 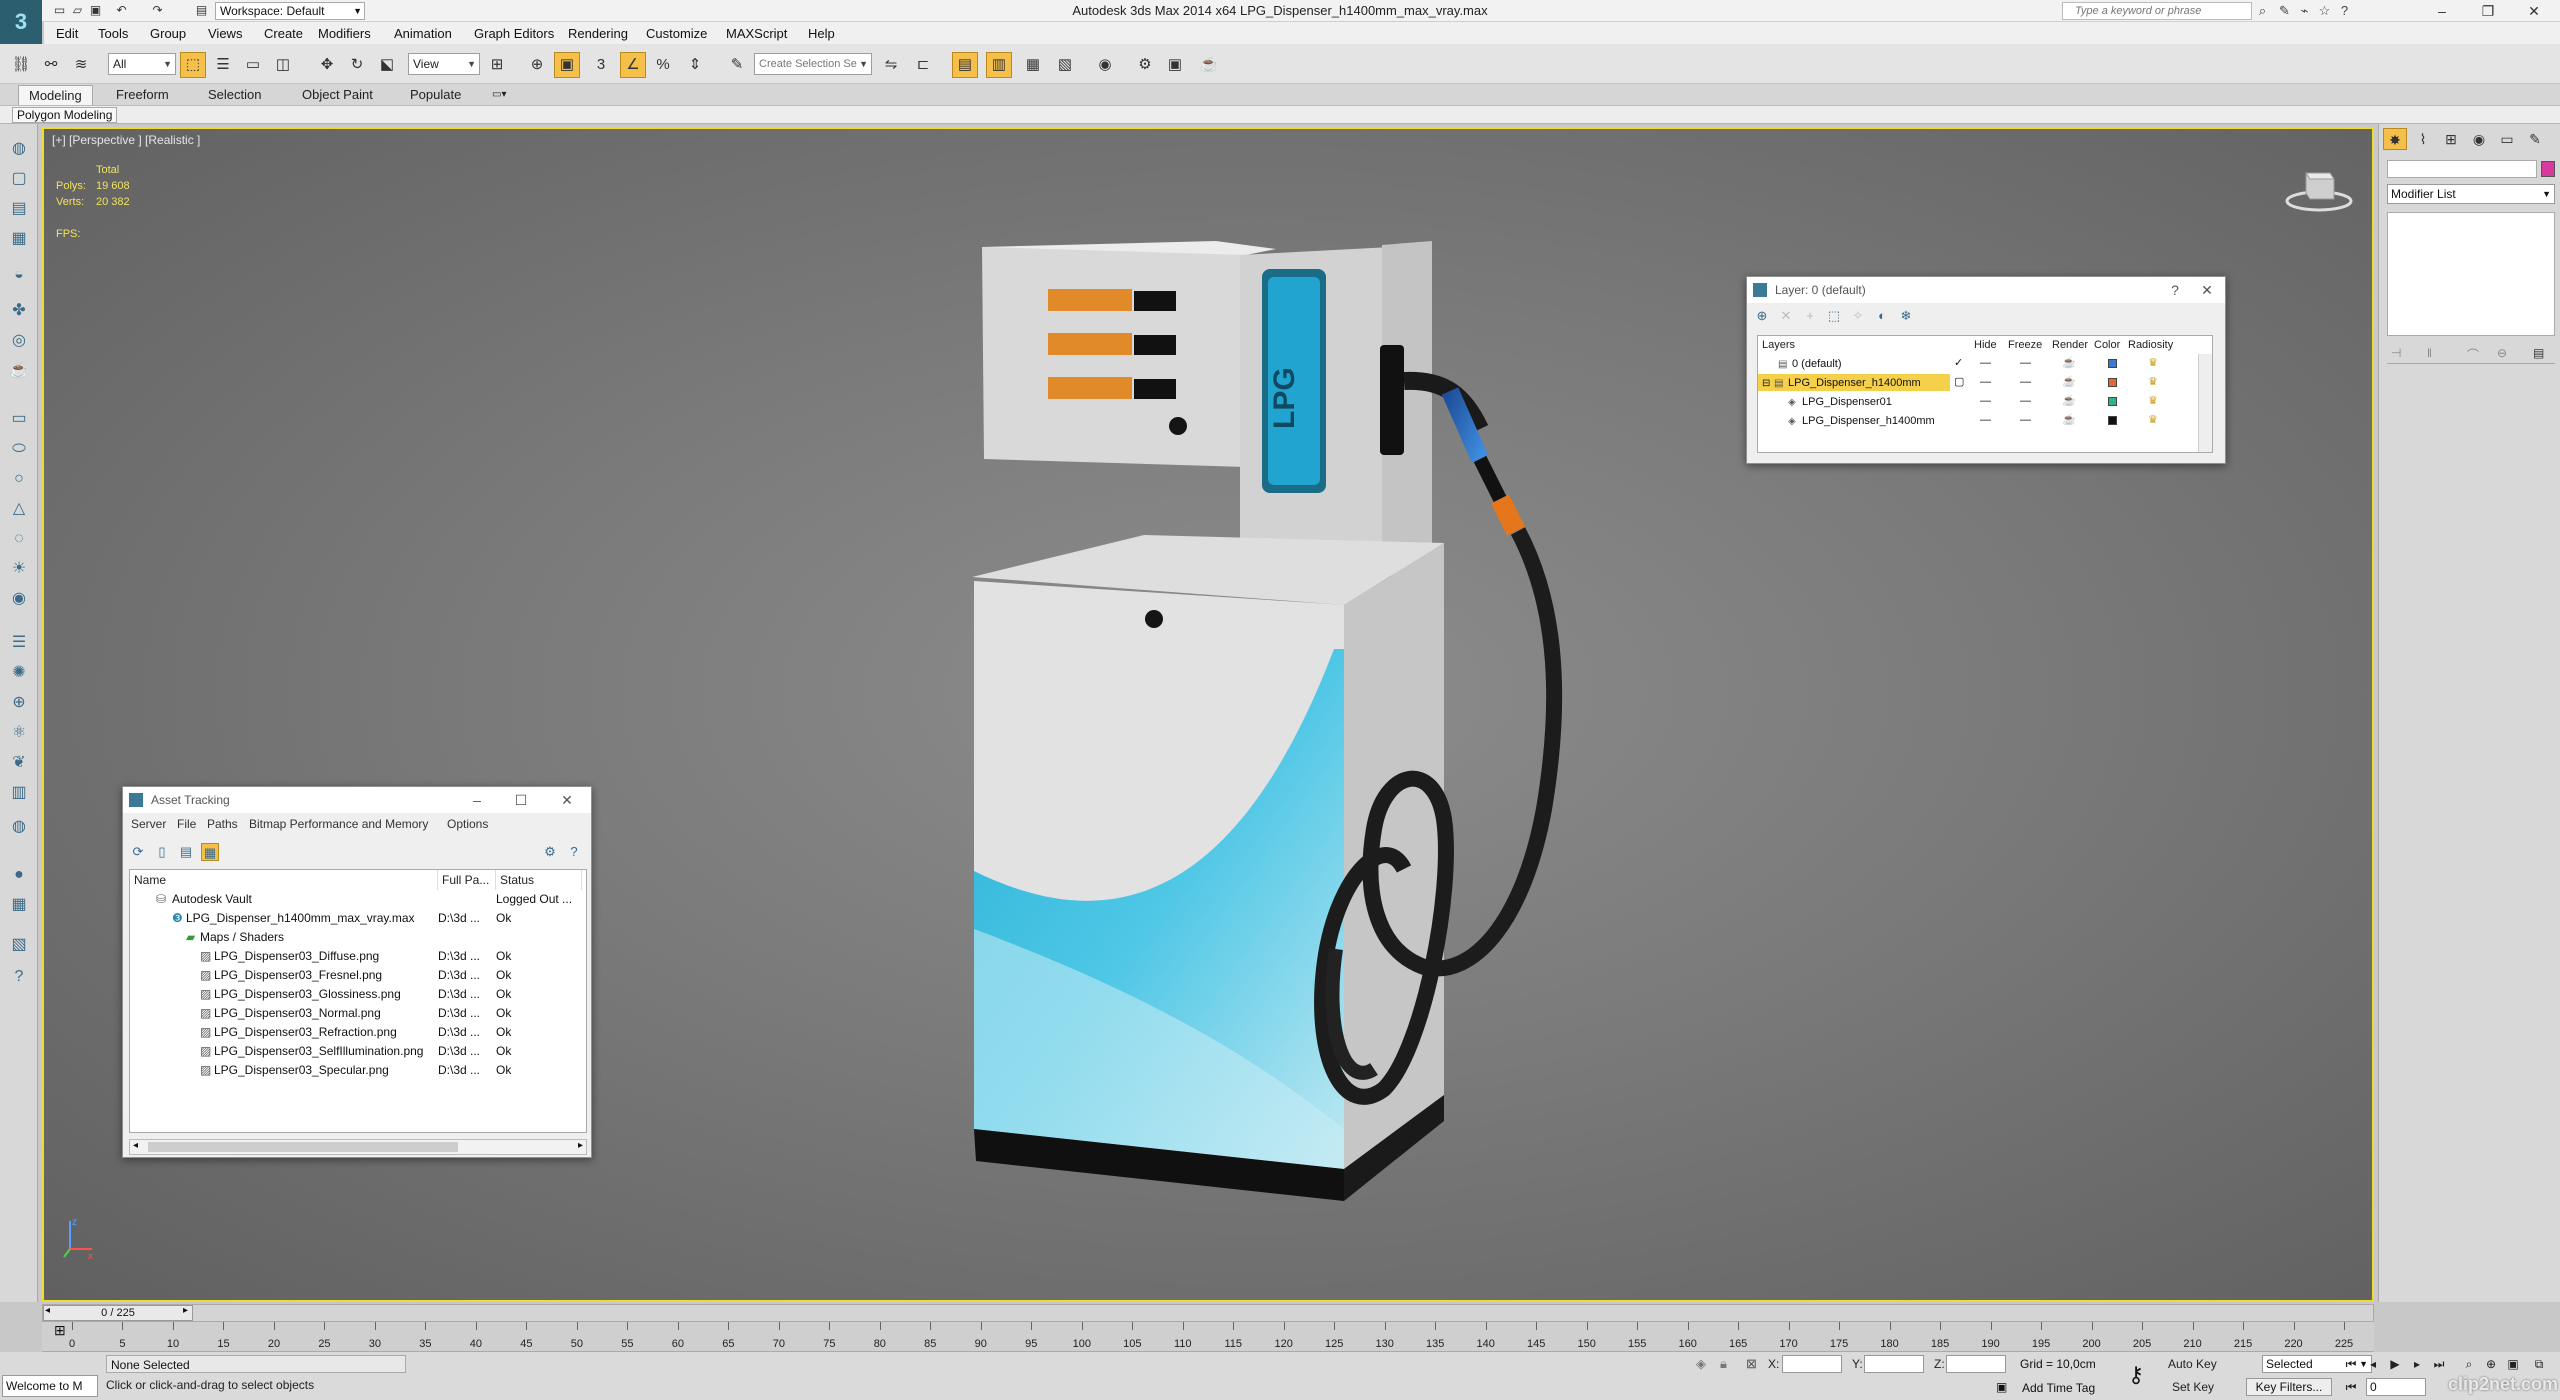 What do you see at coordinates (2396, 353) in the screenshot?
I see `pin-stack-icon: ⊣` at bounding box center [2396, 353].